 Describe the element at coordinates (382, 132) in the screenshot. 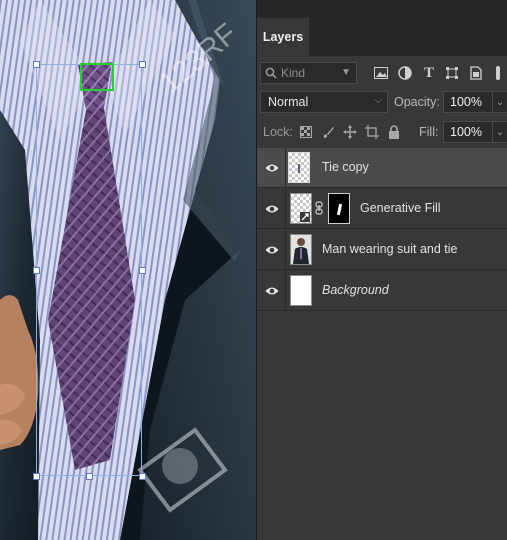

I see `lock-fill-row: Lock: Fill: 100% ⌄` at that location.